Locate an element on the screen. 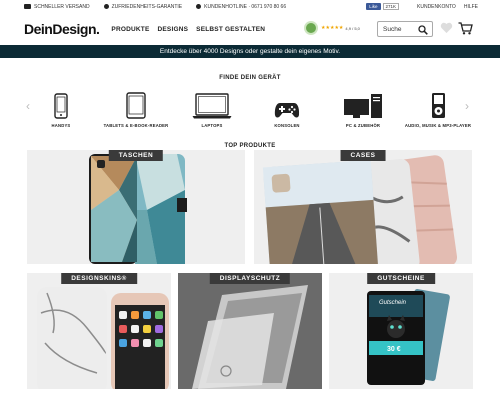 The width and height of the screenshot is (500, 400). carousel-next-icon: › is located at coordinates (467, 106).